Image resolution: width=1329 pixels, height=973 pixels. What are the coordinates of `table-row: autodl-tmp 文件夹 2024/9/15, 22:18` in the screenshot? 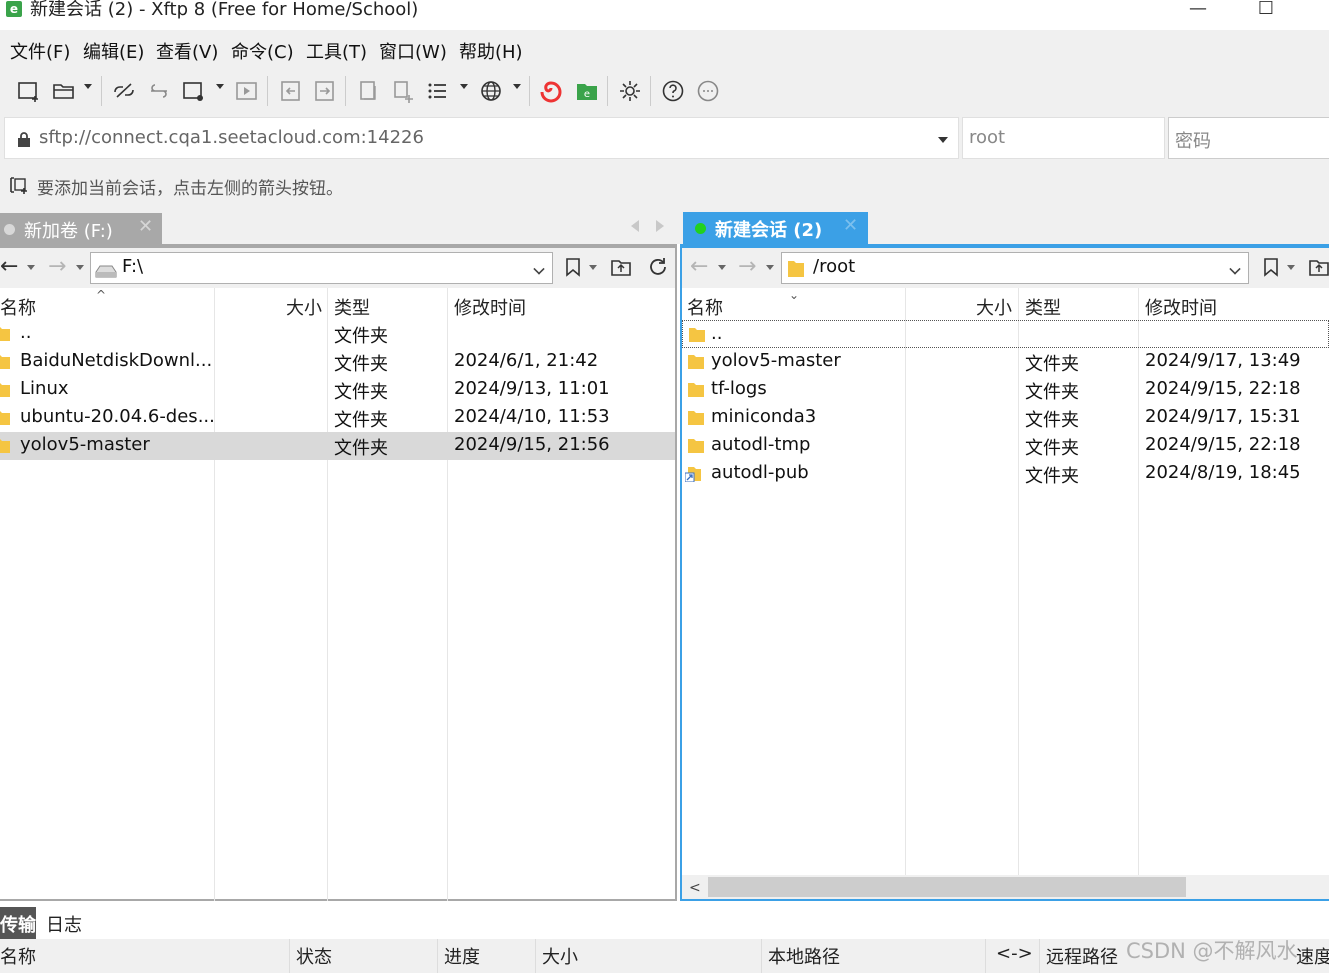 It's located at (1005, 446).